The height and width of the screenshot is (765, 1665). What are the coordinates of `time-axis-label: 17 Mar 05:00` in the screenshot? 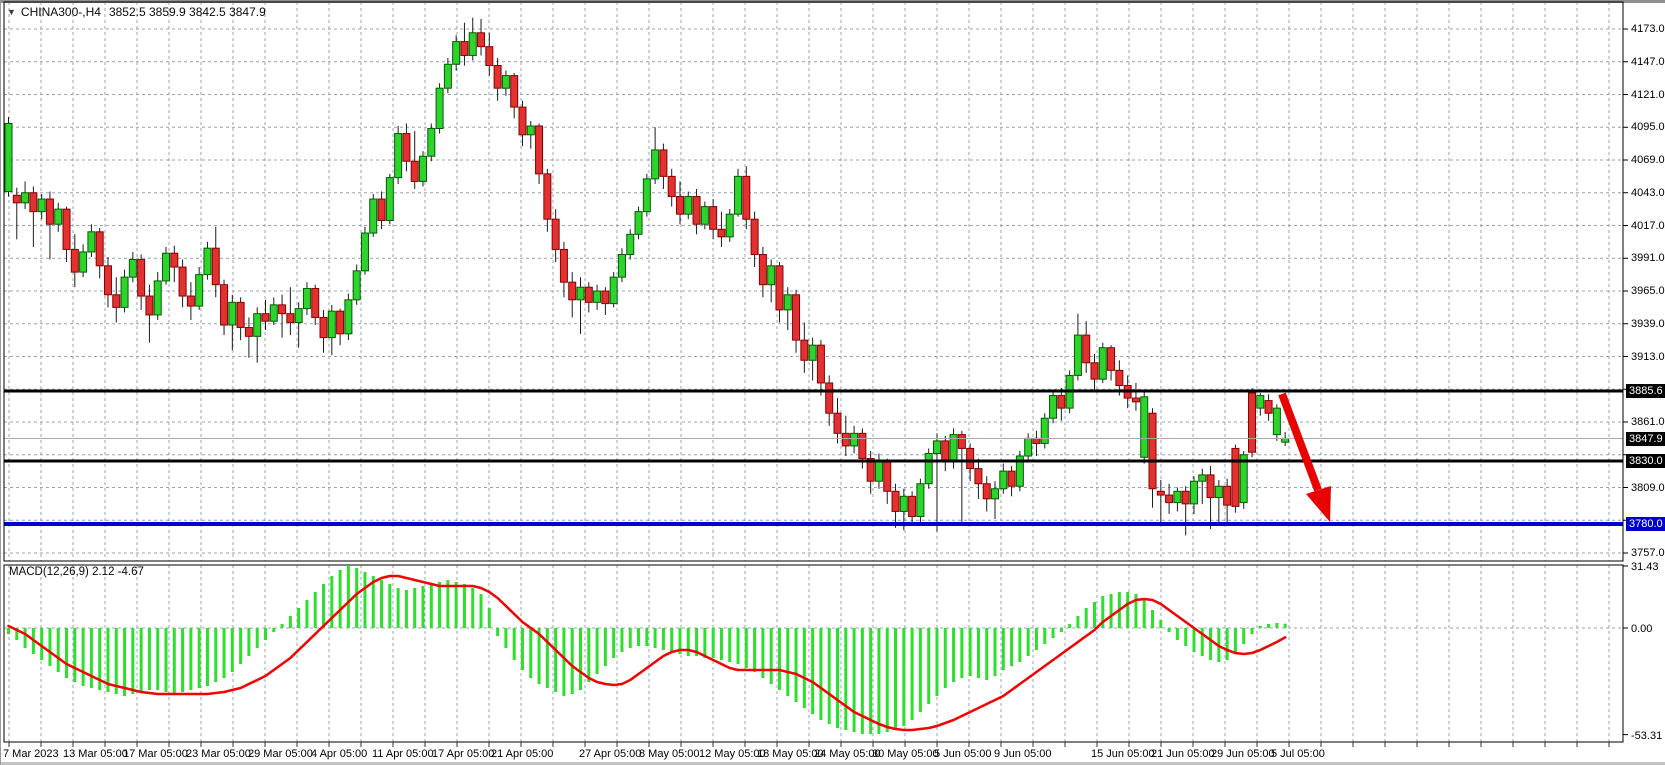 It's located at (155, 754).